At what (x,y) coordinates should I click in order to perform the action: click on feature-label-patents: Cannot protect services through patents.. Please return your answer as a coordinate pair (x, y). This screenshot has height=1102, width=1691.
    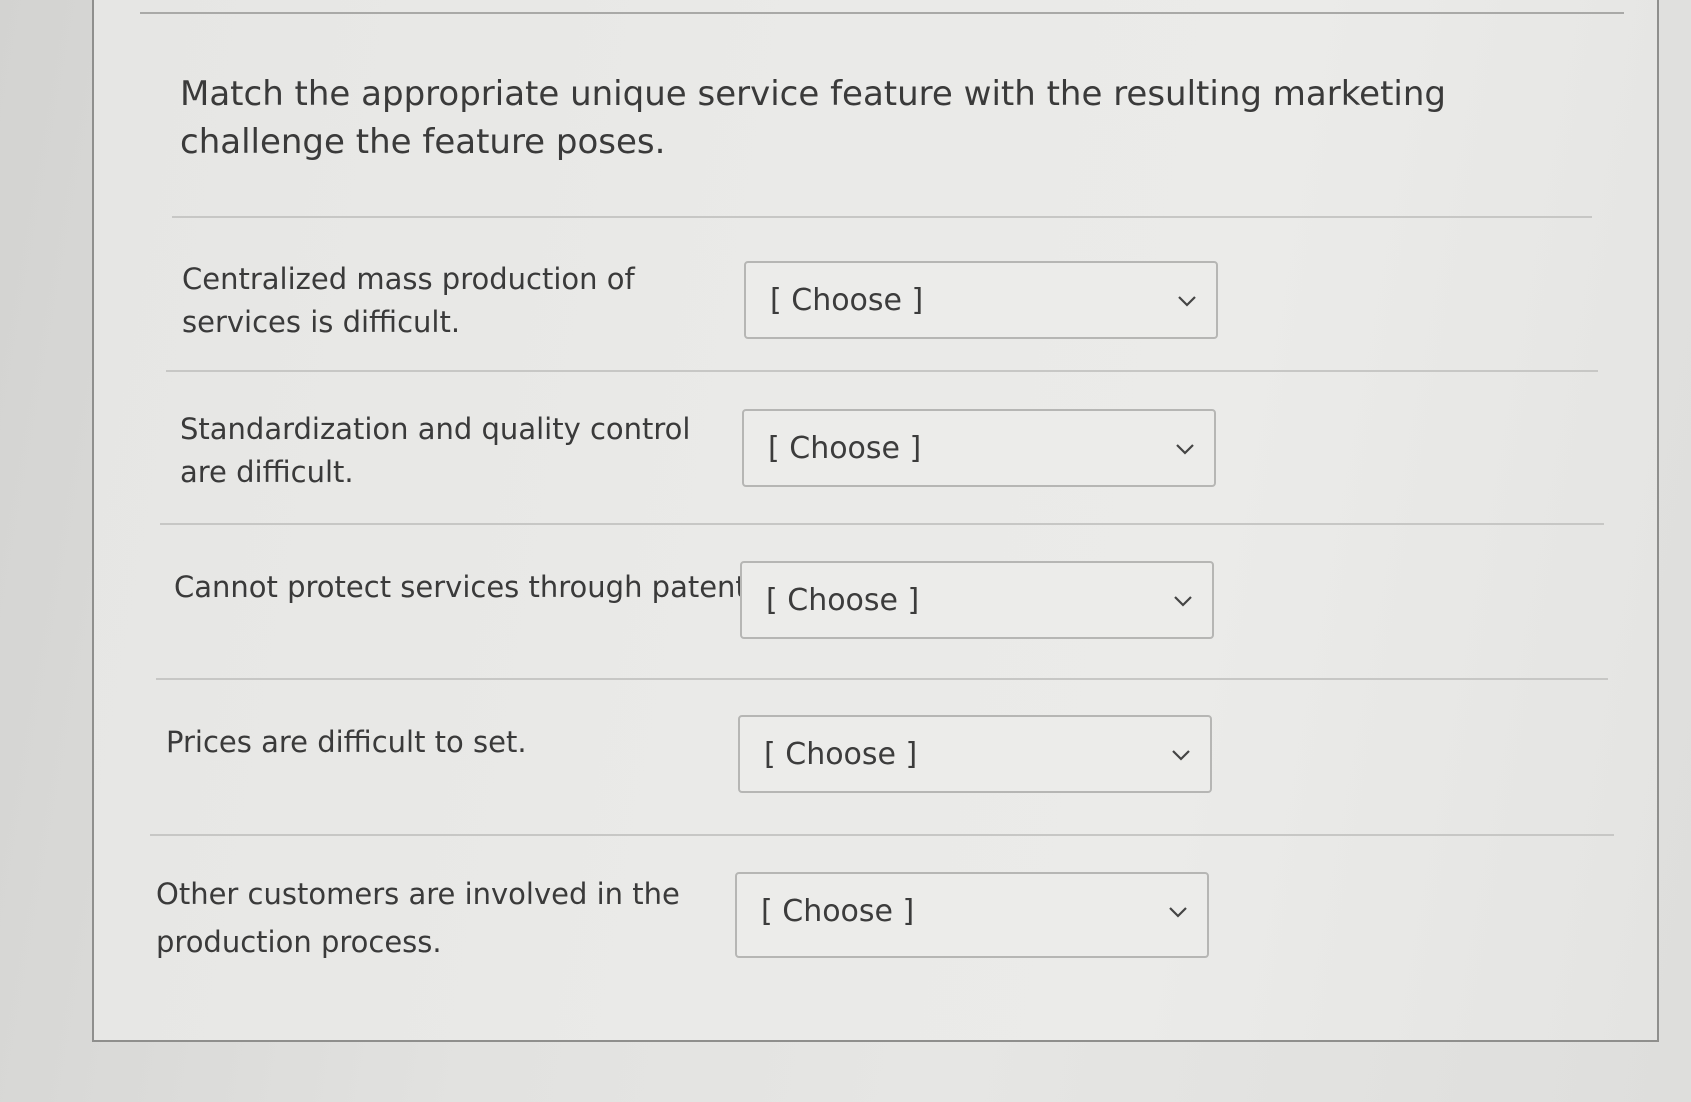
    Looking at the image, I should click on (473, 587).